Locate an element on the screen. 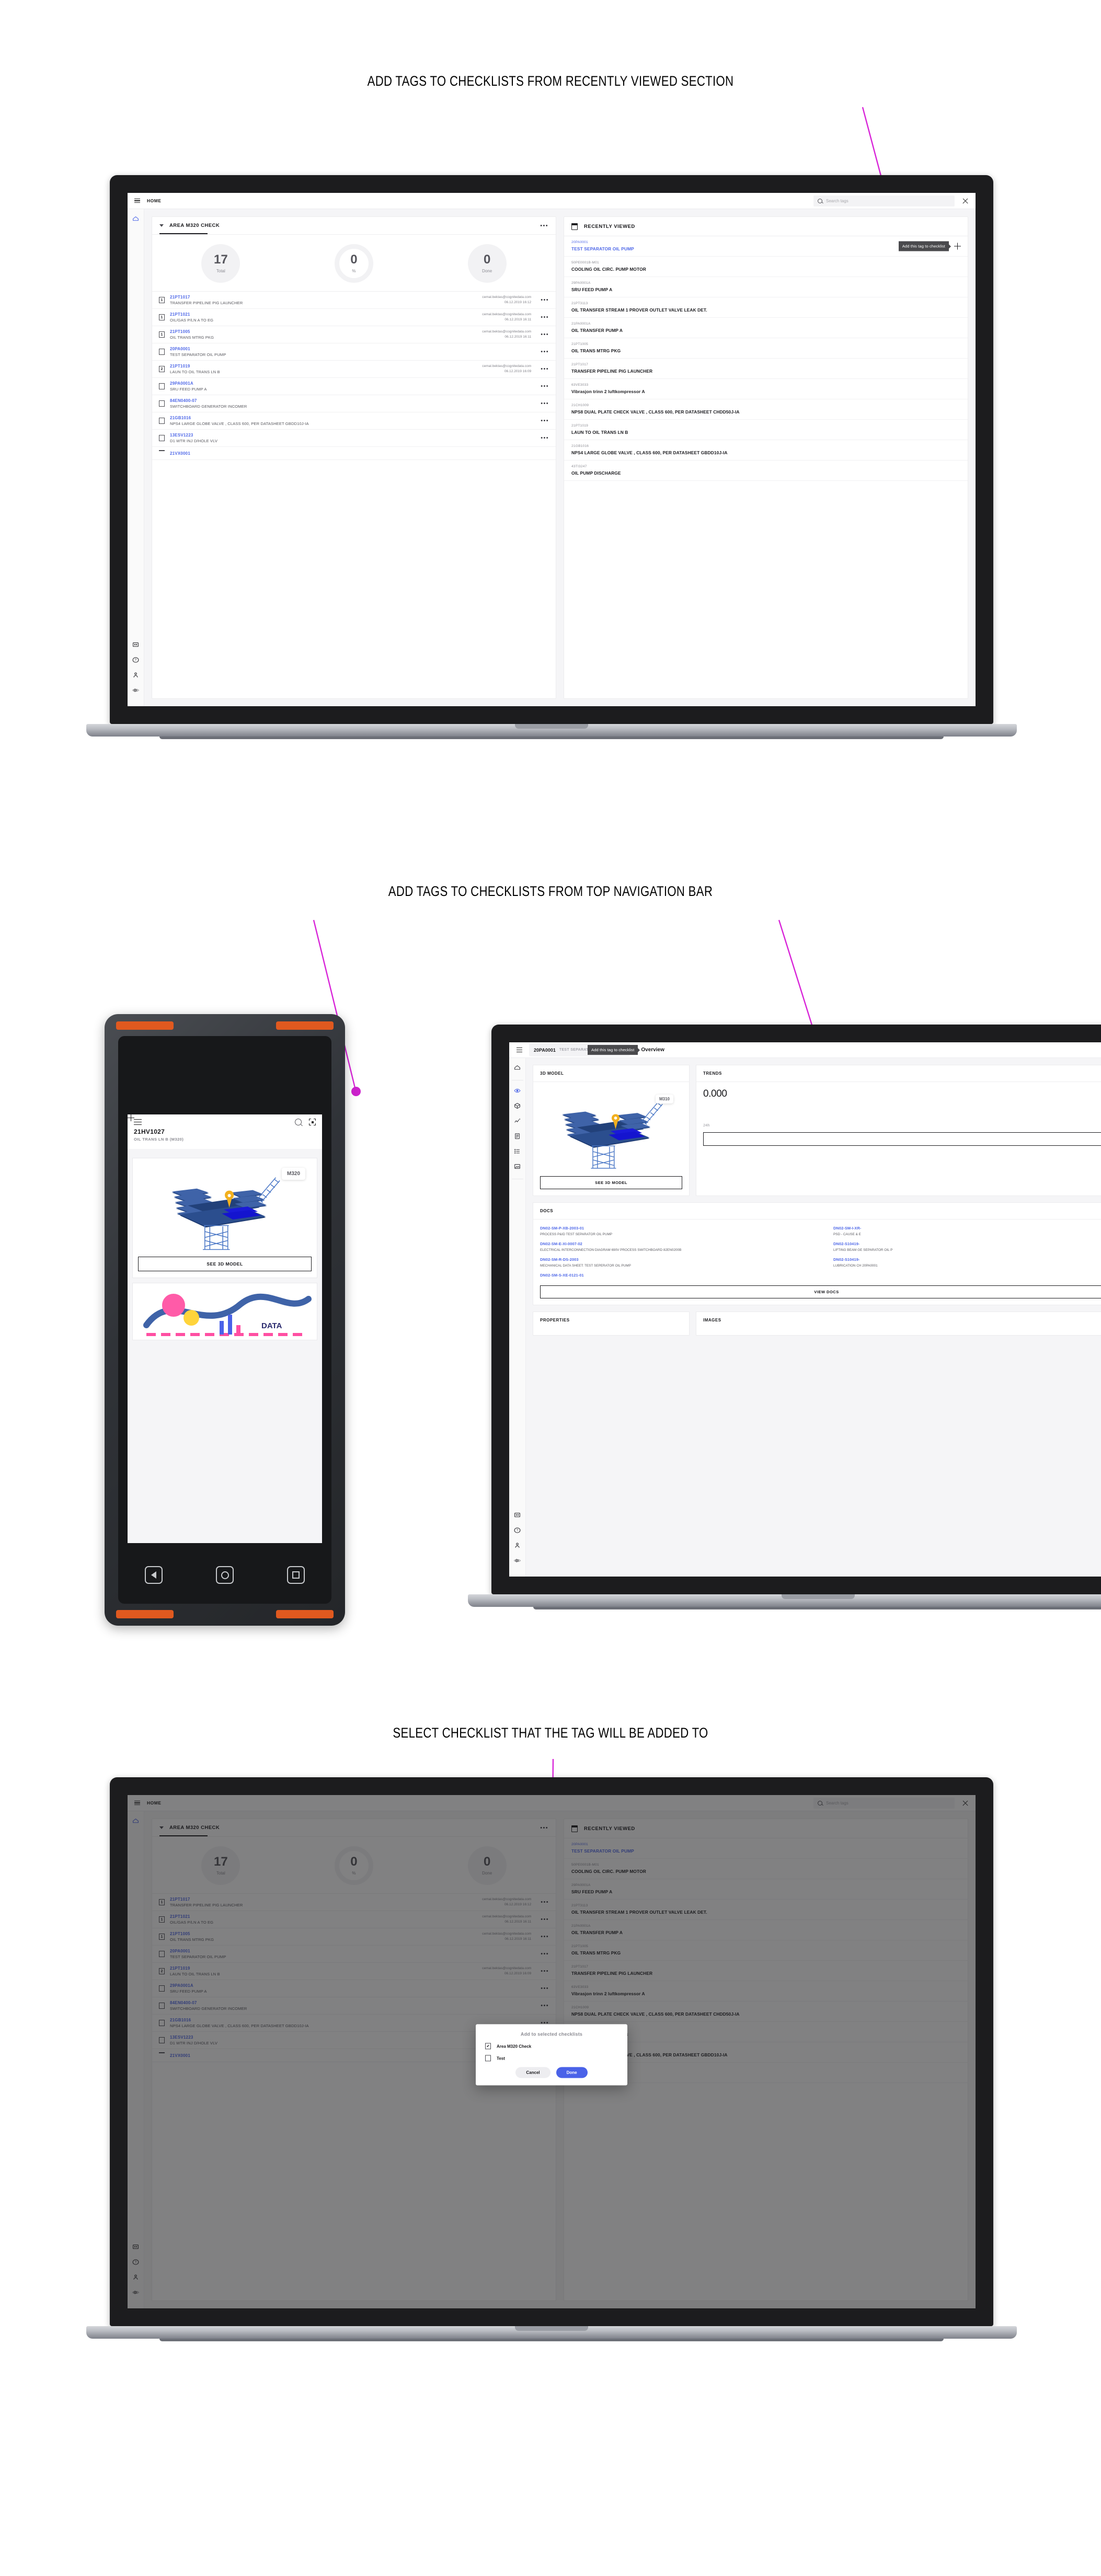 Image resolution: width=1101 pixels, height=2576 pixels. cancel-button: Cancel is located at coordinates (532, 2072).